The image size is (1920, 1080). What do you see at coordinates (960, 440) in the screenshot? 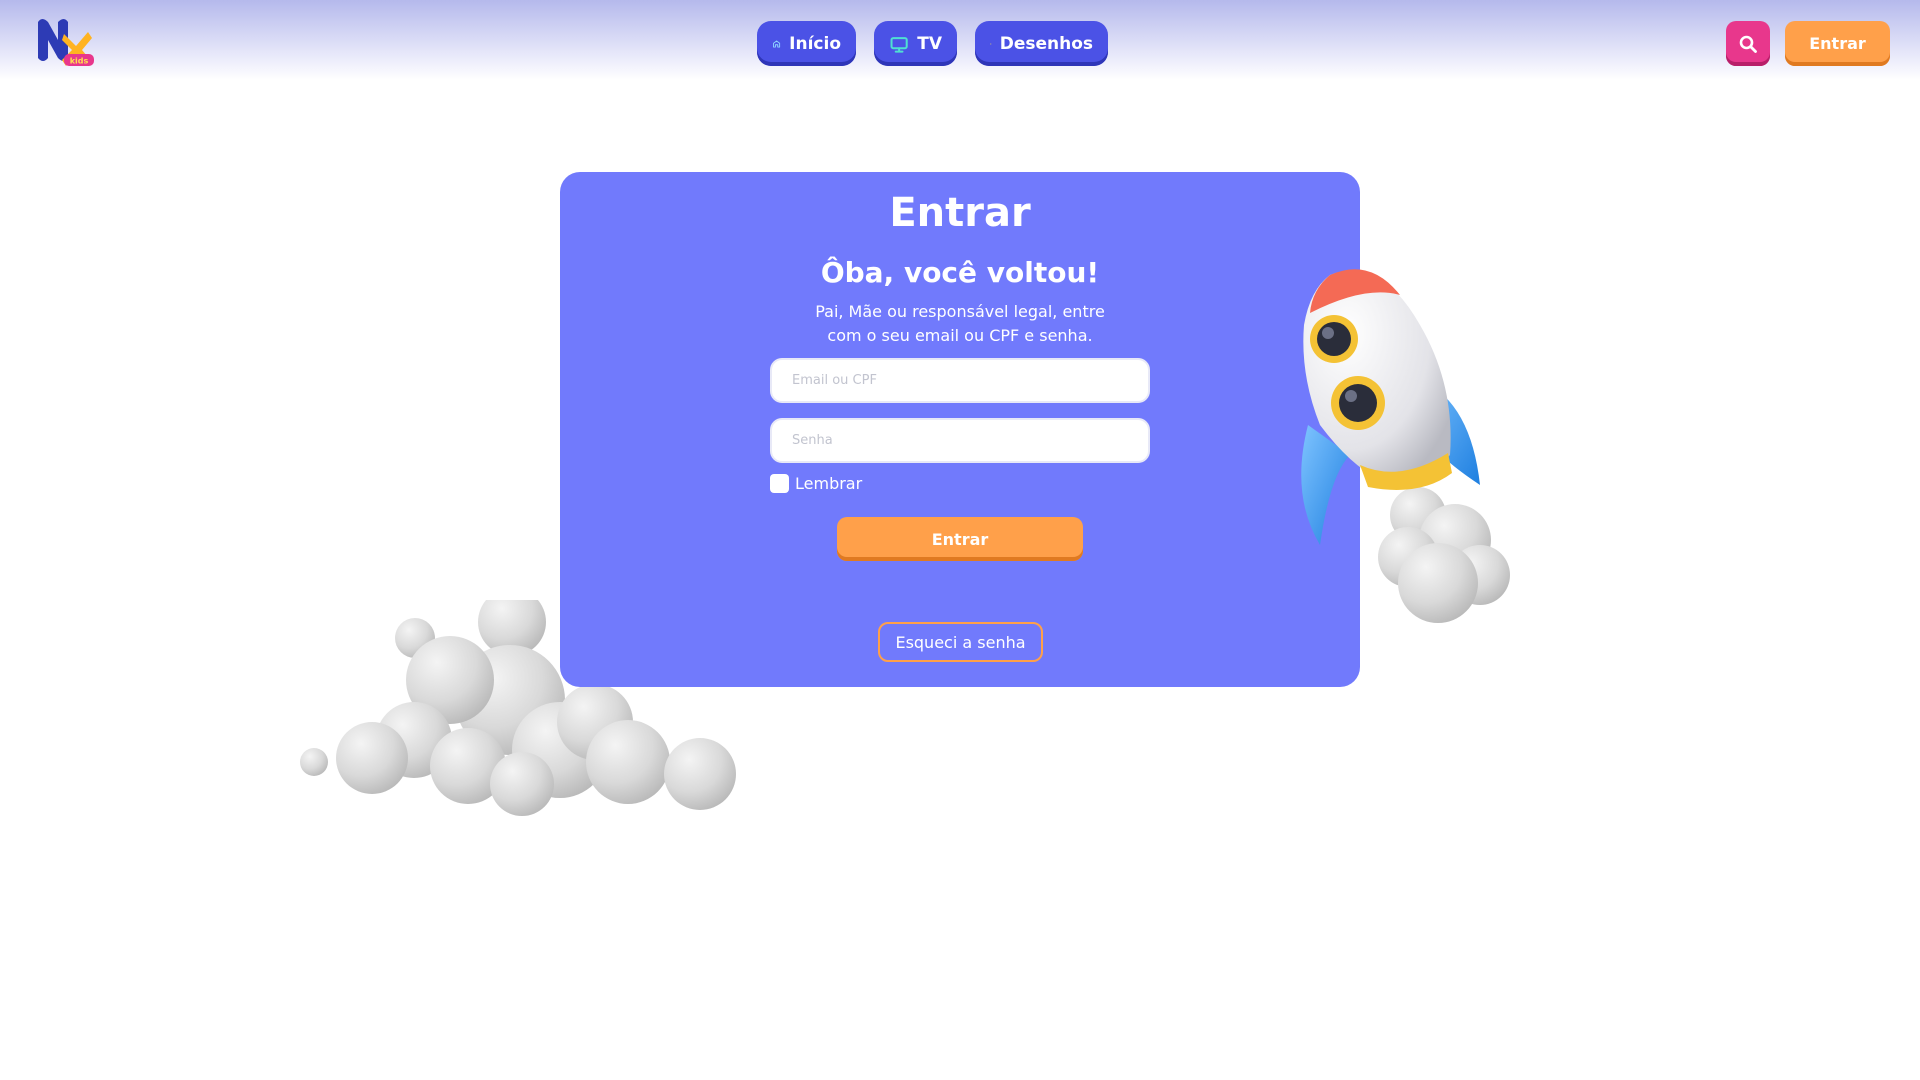
I see `password-field` at bounding box center [960, 440].